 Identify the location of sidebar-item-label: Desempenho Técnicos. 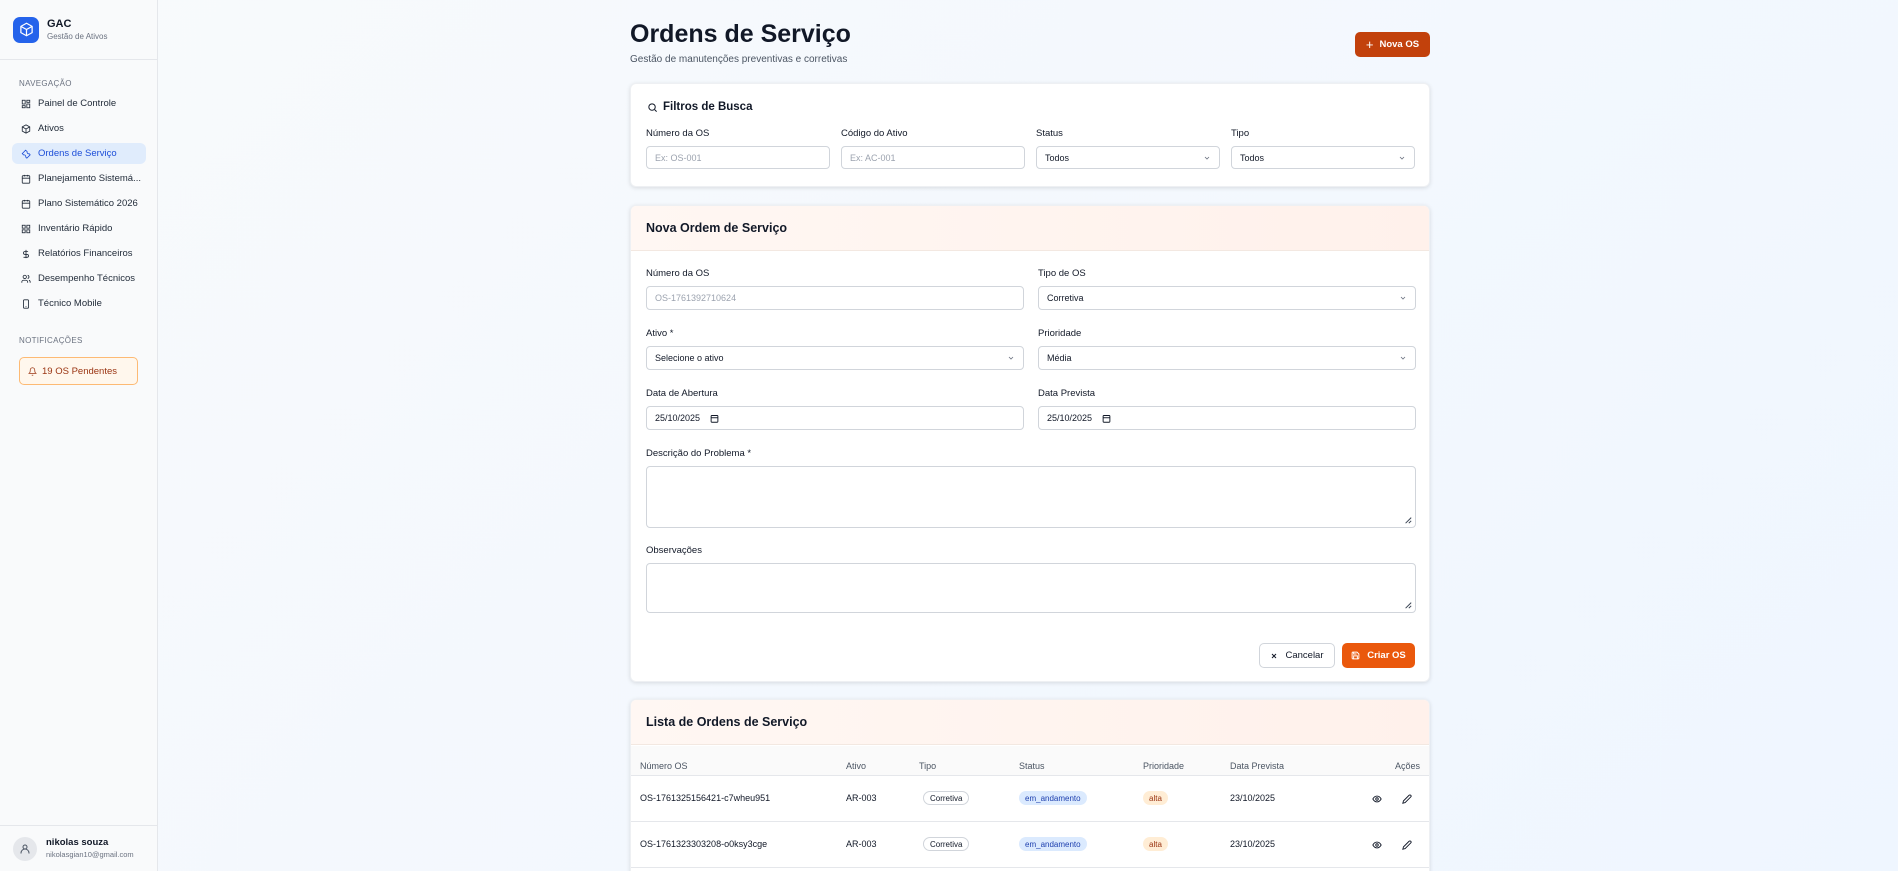
(86, 278).